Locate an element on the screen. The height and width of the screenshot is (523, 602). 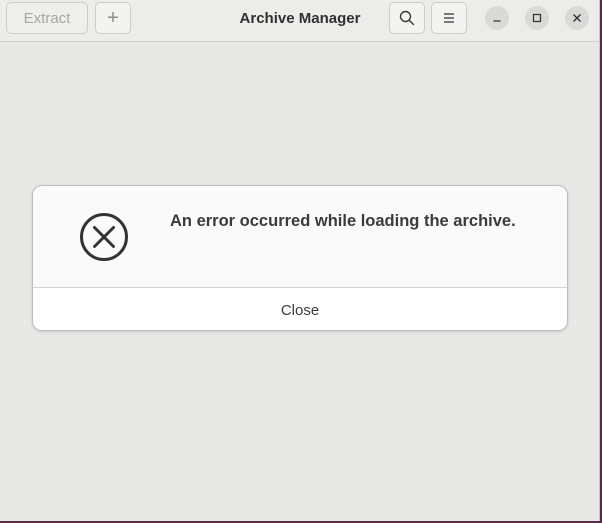
search-button is located at coordinates (407, 18).